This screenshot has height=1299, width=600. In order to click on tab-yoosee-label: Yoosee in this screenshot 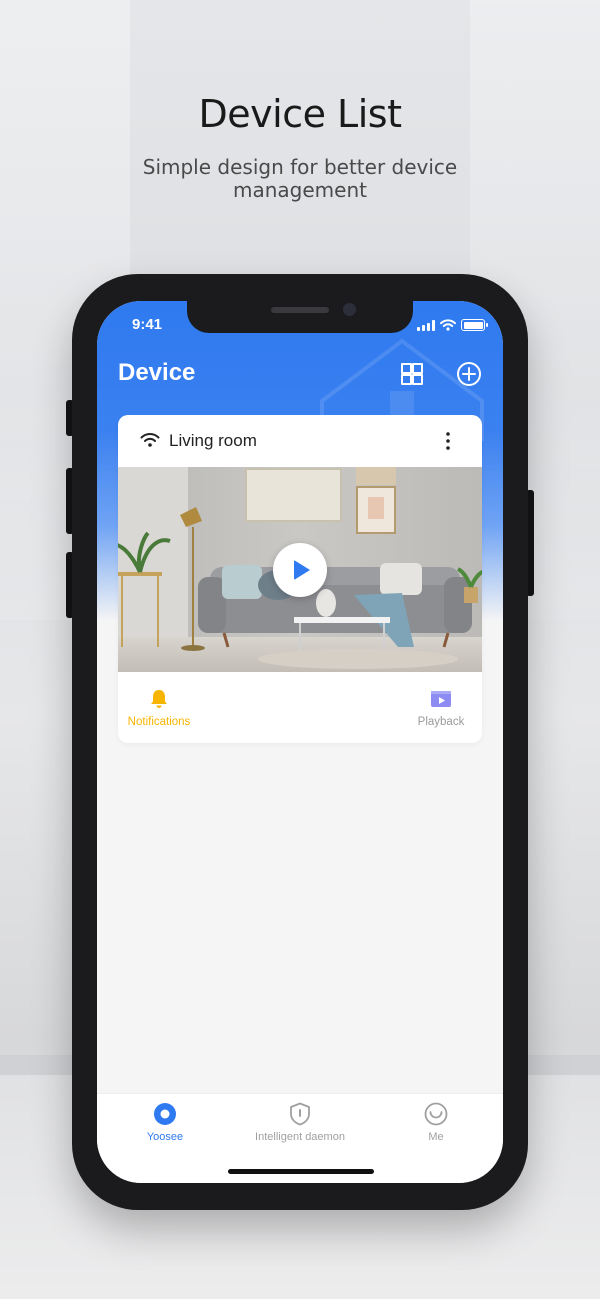, I will do `click(165, 1137)`.